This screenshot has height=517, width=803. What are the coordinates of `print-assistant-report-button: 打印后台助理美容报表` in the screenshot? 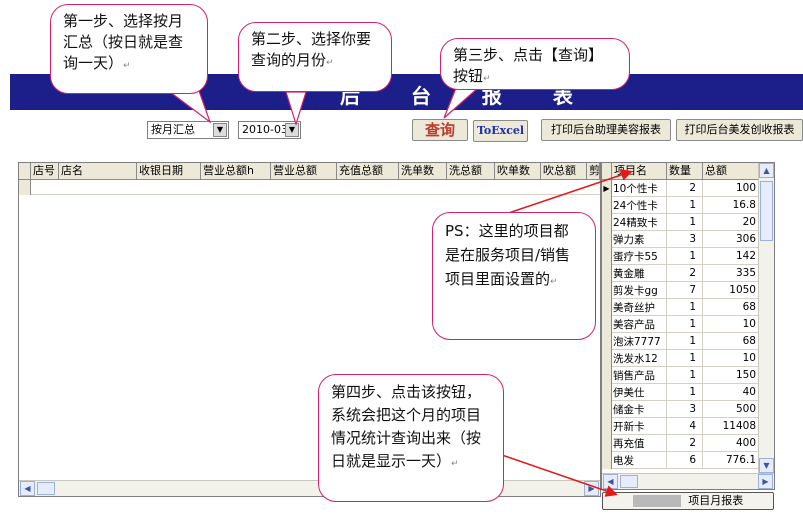 It's located at (606, 130).